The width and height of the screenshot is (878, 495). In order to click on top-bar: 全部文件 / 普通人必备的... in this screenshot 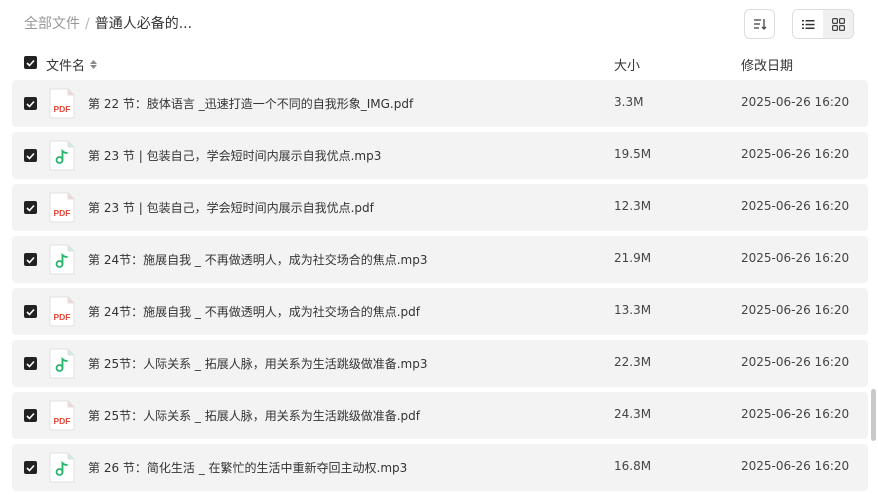, I will do `click(439, 24)`.